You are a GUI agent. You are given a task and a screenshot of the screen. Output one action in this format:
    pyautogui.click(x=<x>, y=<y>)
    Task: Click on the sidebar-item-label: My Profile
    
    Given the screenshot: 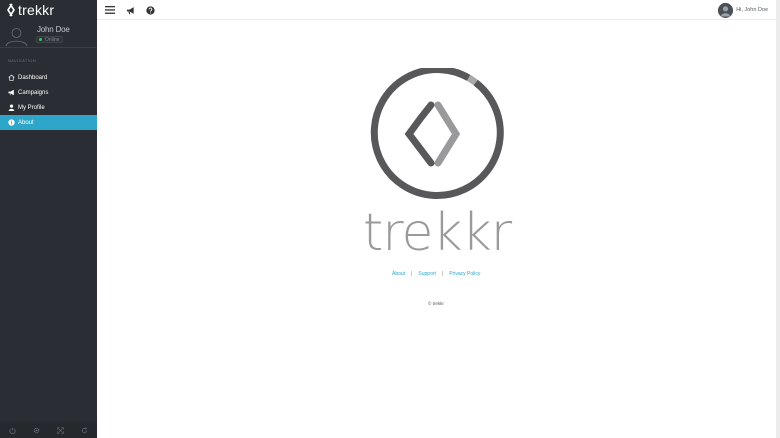 What is the action you would take?
    pyautogui.click(x=31, y=107)
    